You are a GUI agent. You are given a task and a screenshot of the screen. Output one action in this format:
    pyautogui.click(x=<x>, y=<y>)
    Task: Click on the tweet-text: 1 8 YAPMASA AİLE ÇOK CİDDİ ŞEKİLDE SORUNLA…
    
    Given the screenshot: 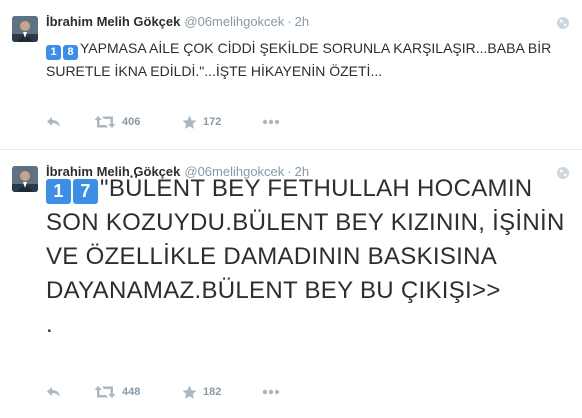 What is the action you would take?
    pyautogui.click(x=306, y=59)
    